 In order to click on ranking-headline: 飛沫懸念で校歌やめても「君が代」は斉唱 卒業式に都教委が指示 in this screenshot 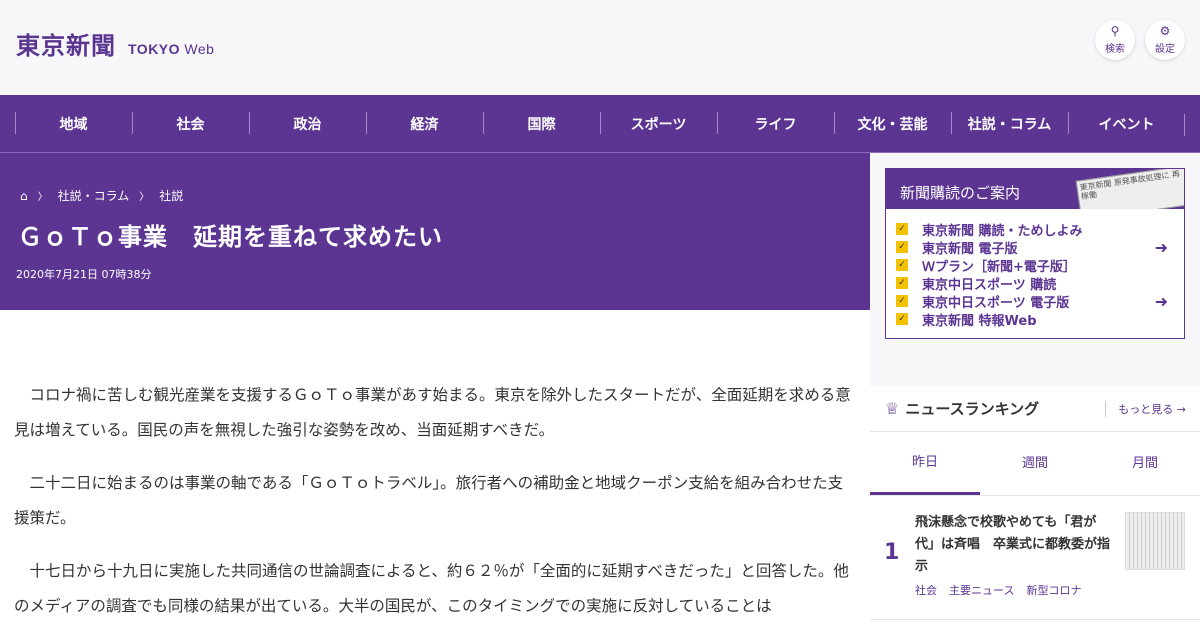, I will do `click(1015, 545)`.